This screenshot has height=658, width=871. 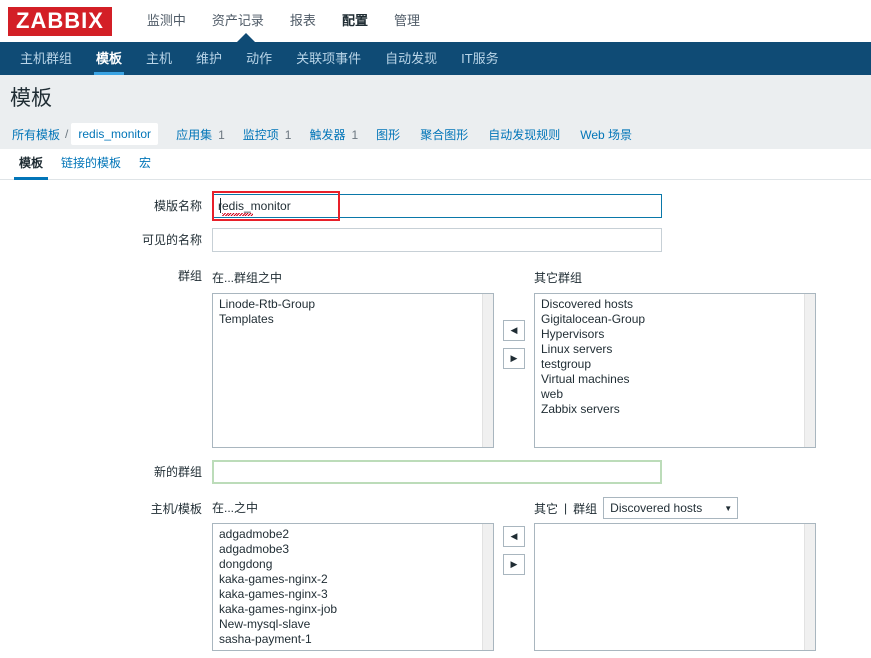 What do you see at coordinates (91, 166) in the screenshot?
I see `tab-linked-templates: 链接的模板` at bounding box center [91, 166].